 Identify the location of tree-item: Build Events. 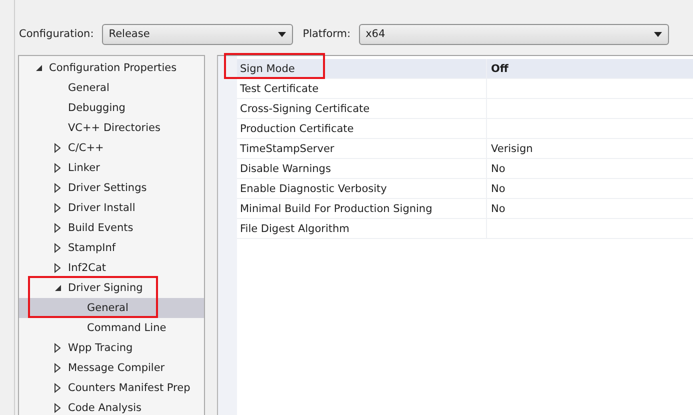
(111, 228).